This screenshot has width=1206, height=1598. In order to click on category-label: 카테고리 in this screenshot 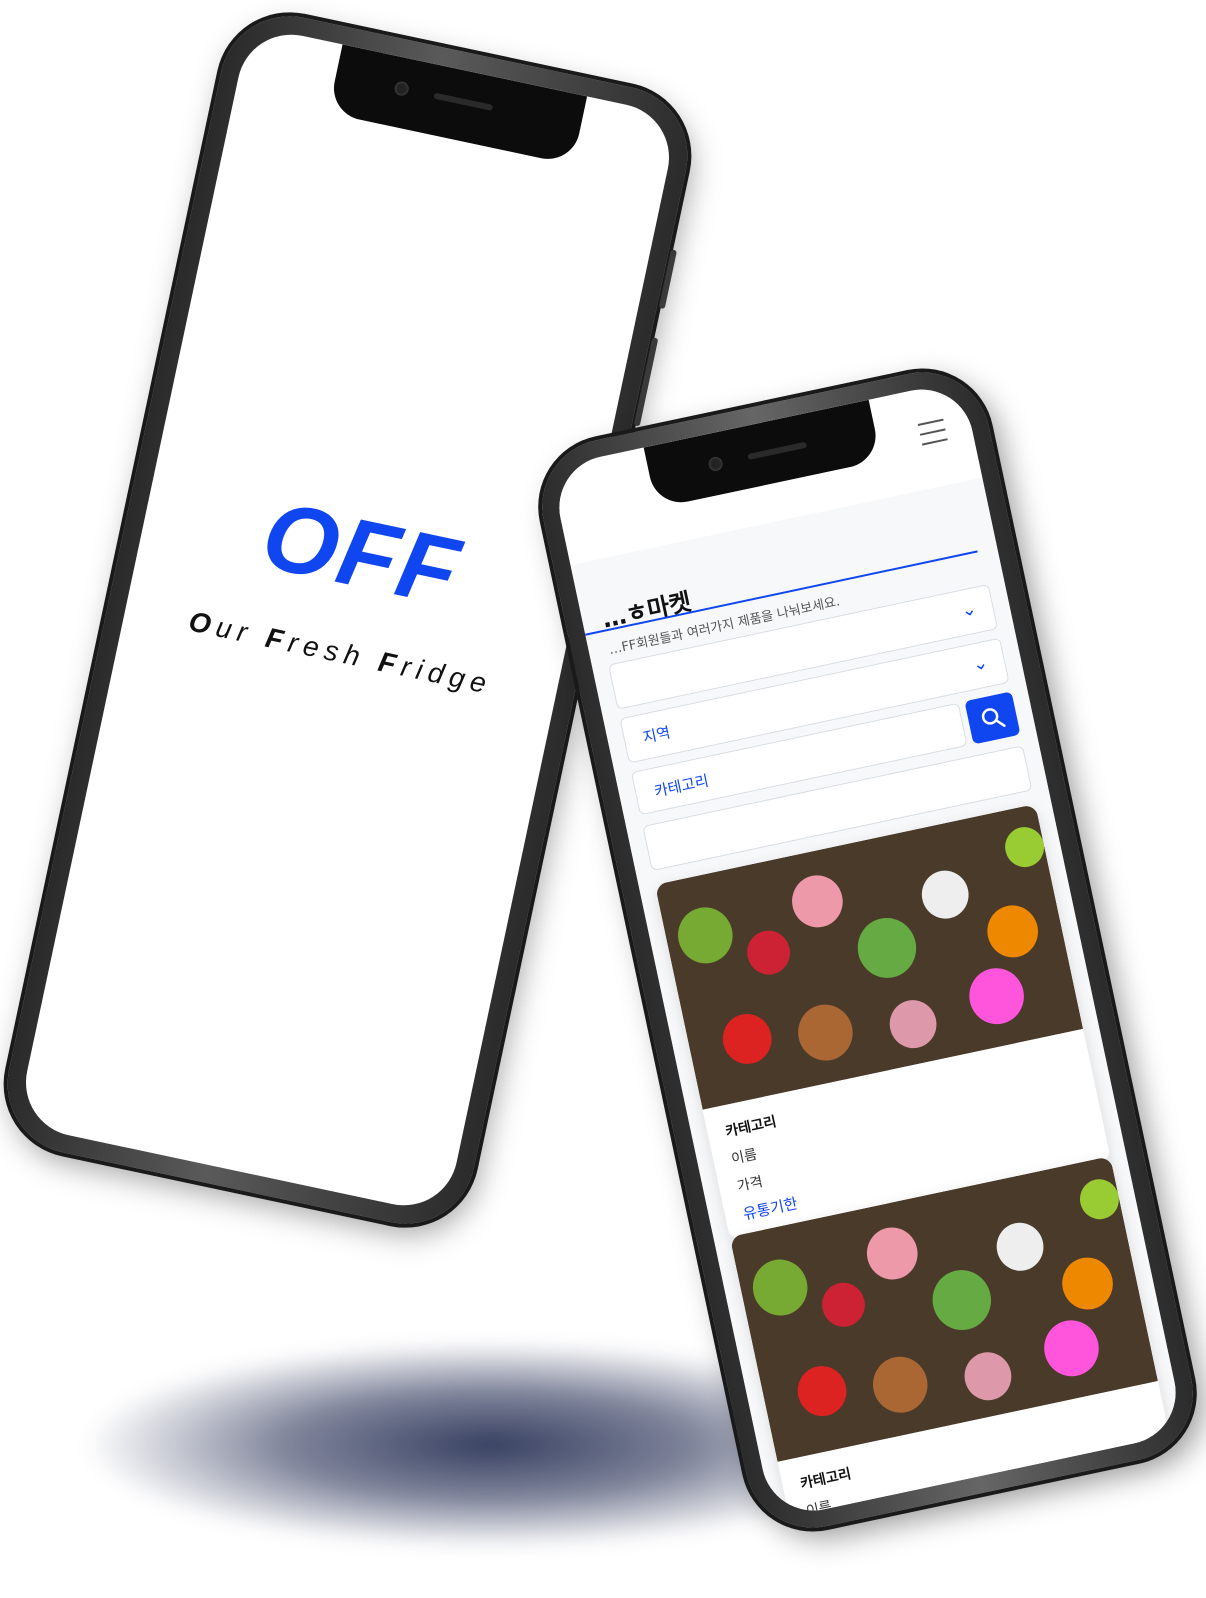, I will do `click(681, 786)`.